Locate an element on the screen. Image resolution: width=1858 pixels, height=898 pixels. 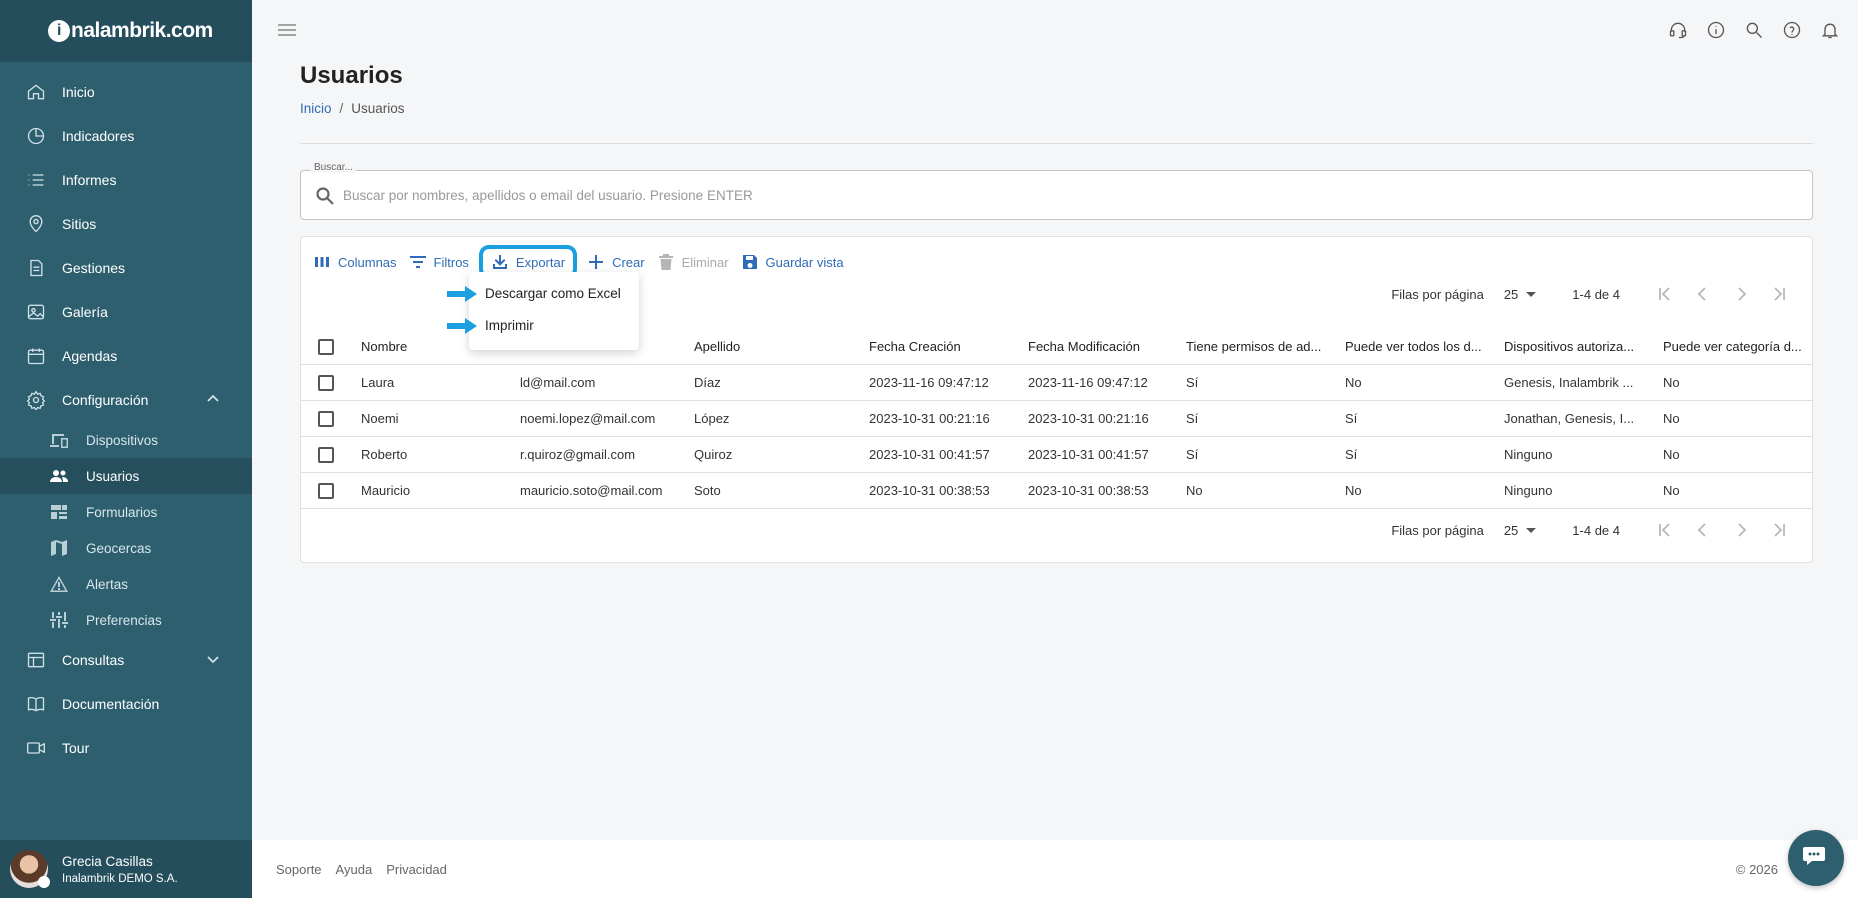
sidebar-item-documentacion: Documentación is located at coordinates (126, 704).